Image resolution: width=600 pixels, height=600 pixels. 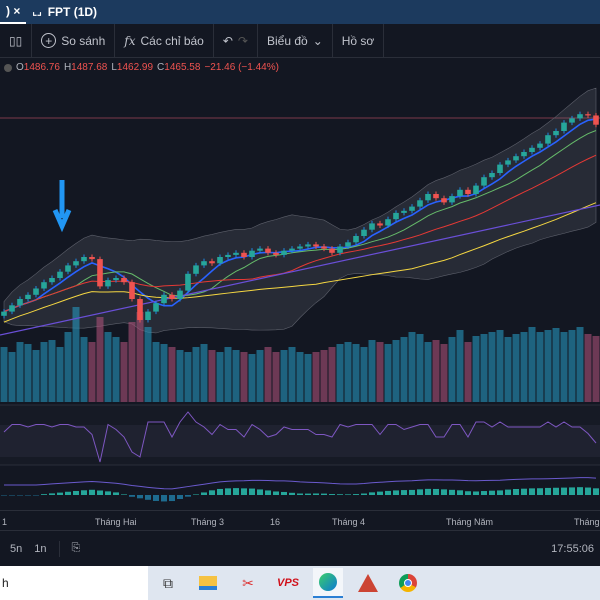 What do you see at coordinates (328, 583) in the screenshot?
I see `edge-icon` at bounding box center [328, 583].